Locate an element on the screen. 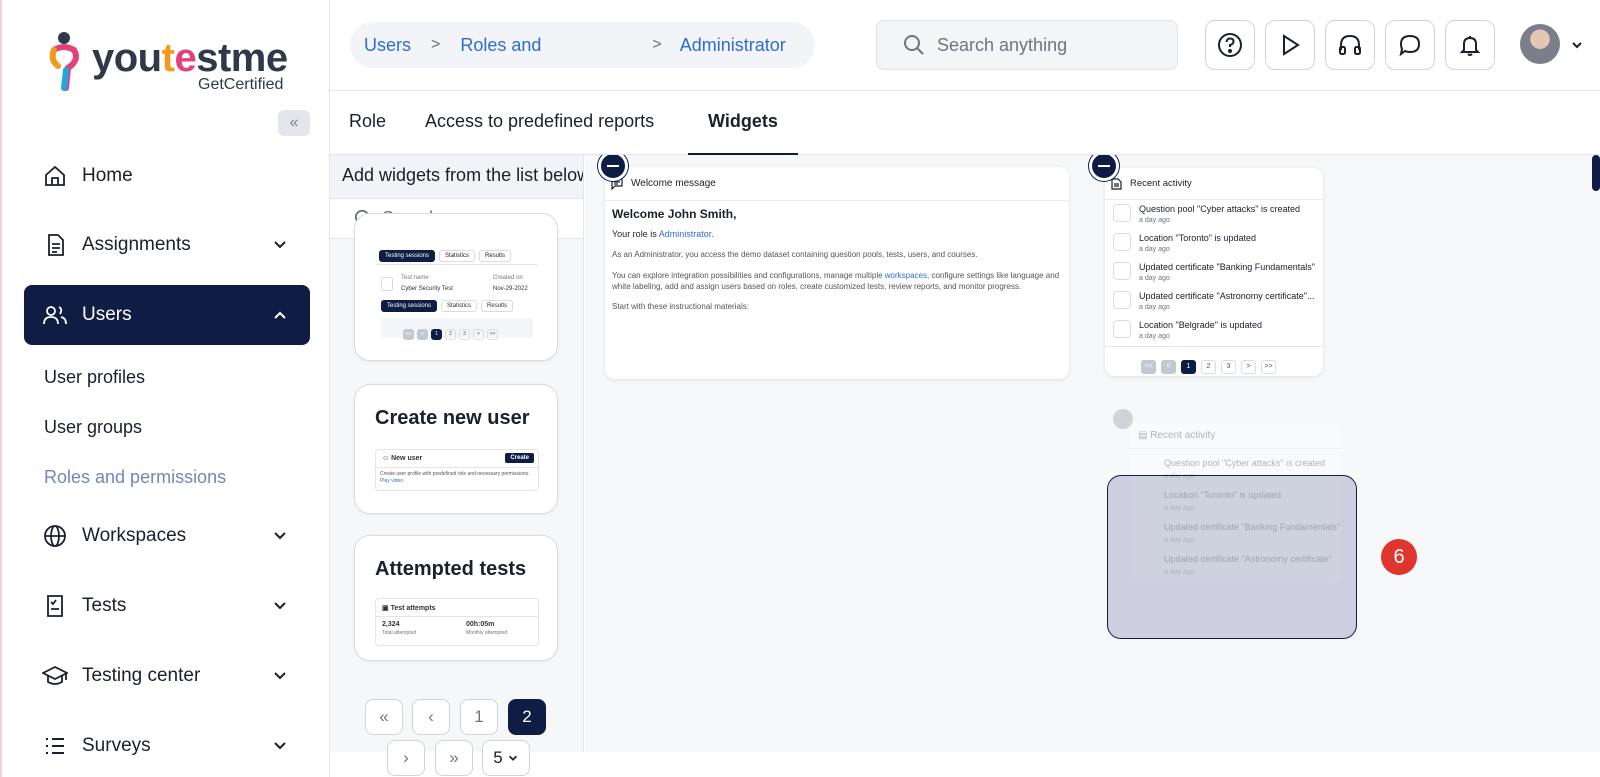  activity-page-button: >> is located at coordinates (1268, 367).